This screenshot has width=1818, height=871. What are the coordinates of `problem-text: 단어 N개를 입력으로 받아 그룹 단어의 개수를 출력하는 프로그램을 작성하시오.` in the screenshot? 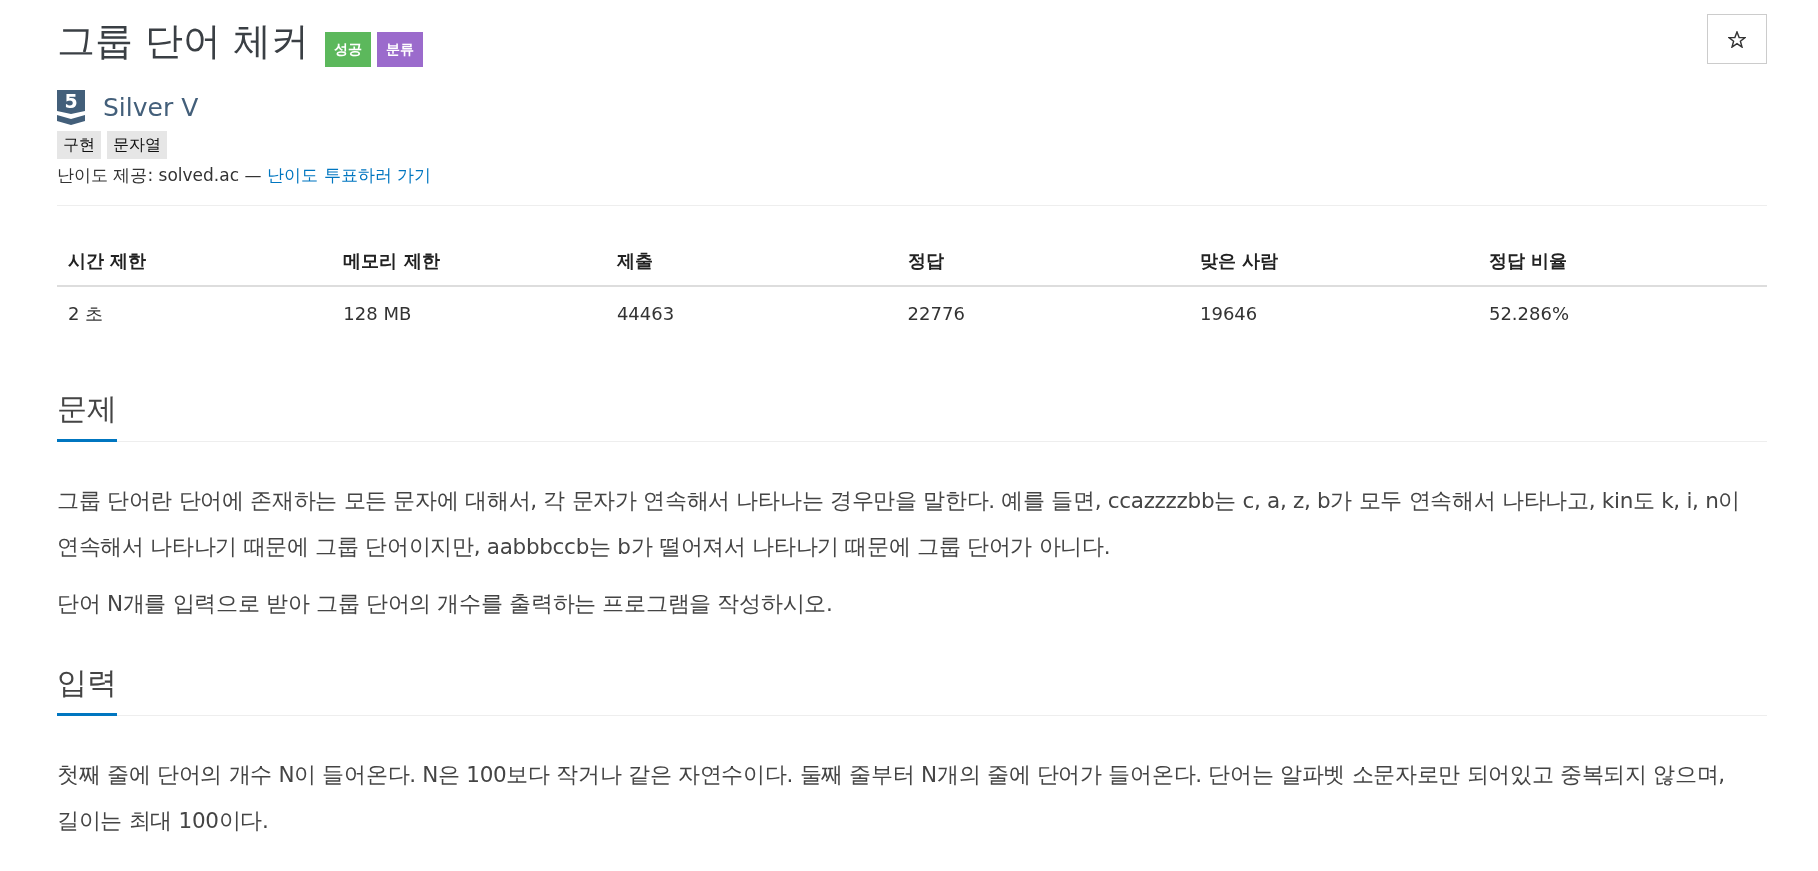 It's located at (445, 604).